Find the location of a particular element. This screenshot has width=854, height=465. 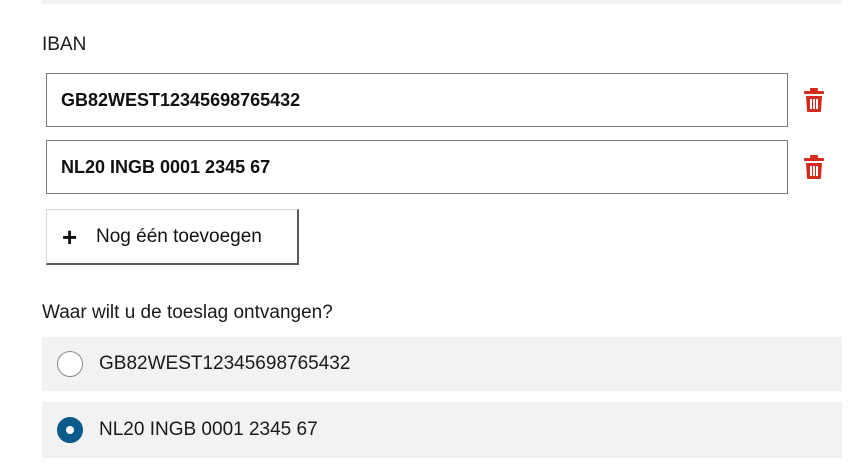

payout-option-2-label: NL20 INGB 0001 2345 67 is located at coordinates (208, 429).